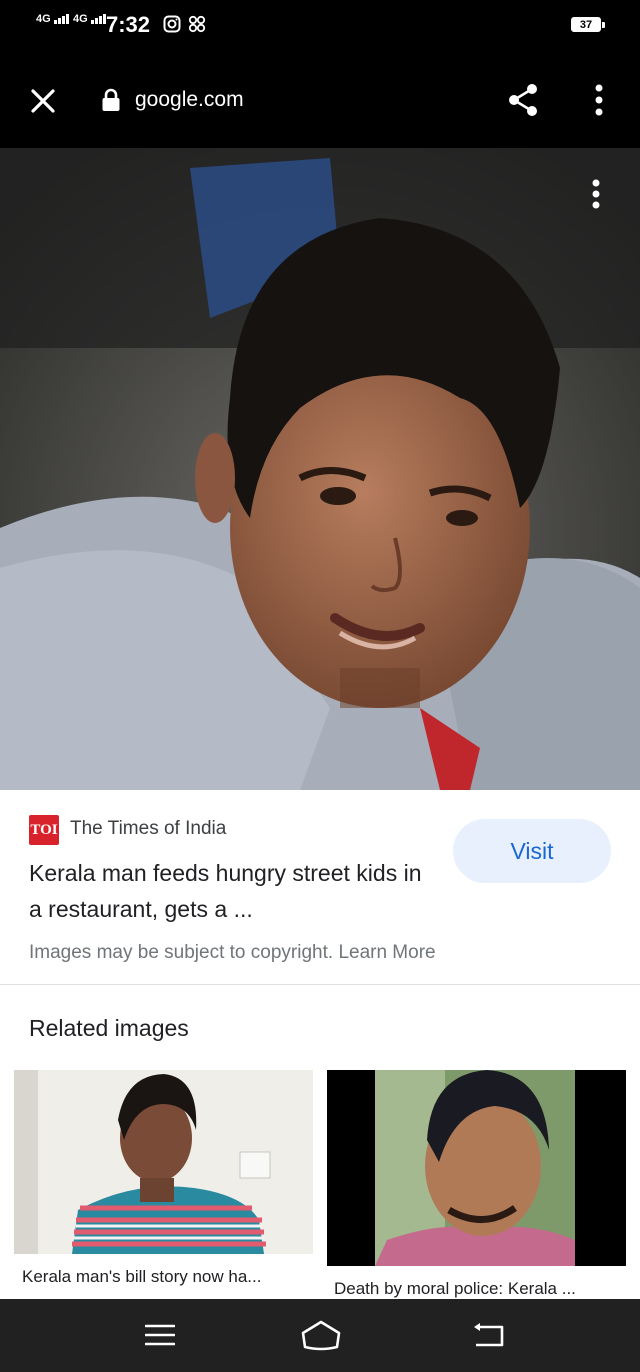 This screenshot has height=1372, width=640. I want to click on menu-button, so click(599, 100).